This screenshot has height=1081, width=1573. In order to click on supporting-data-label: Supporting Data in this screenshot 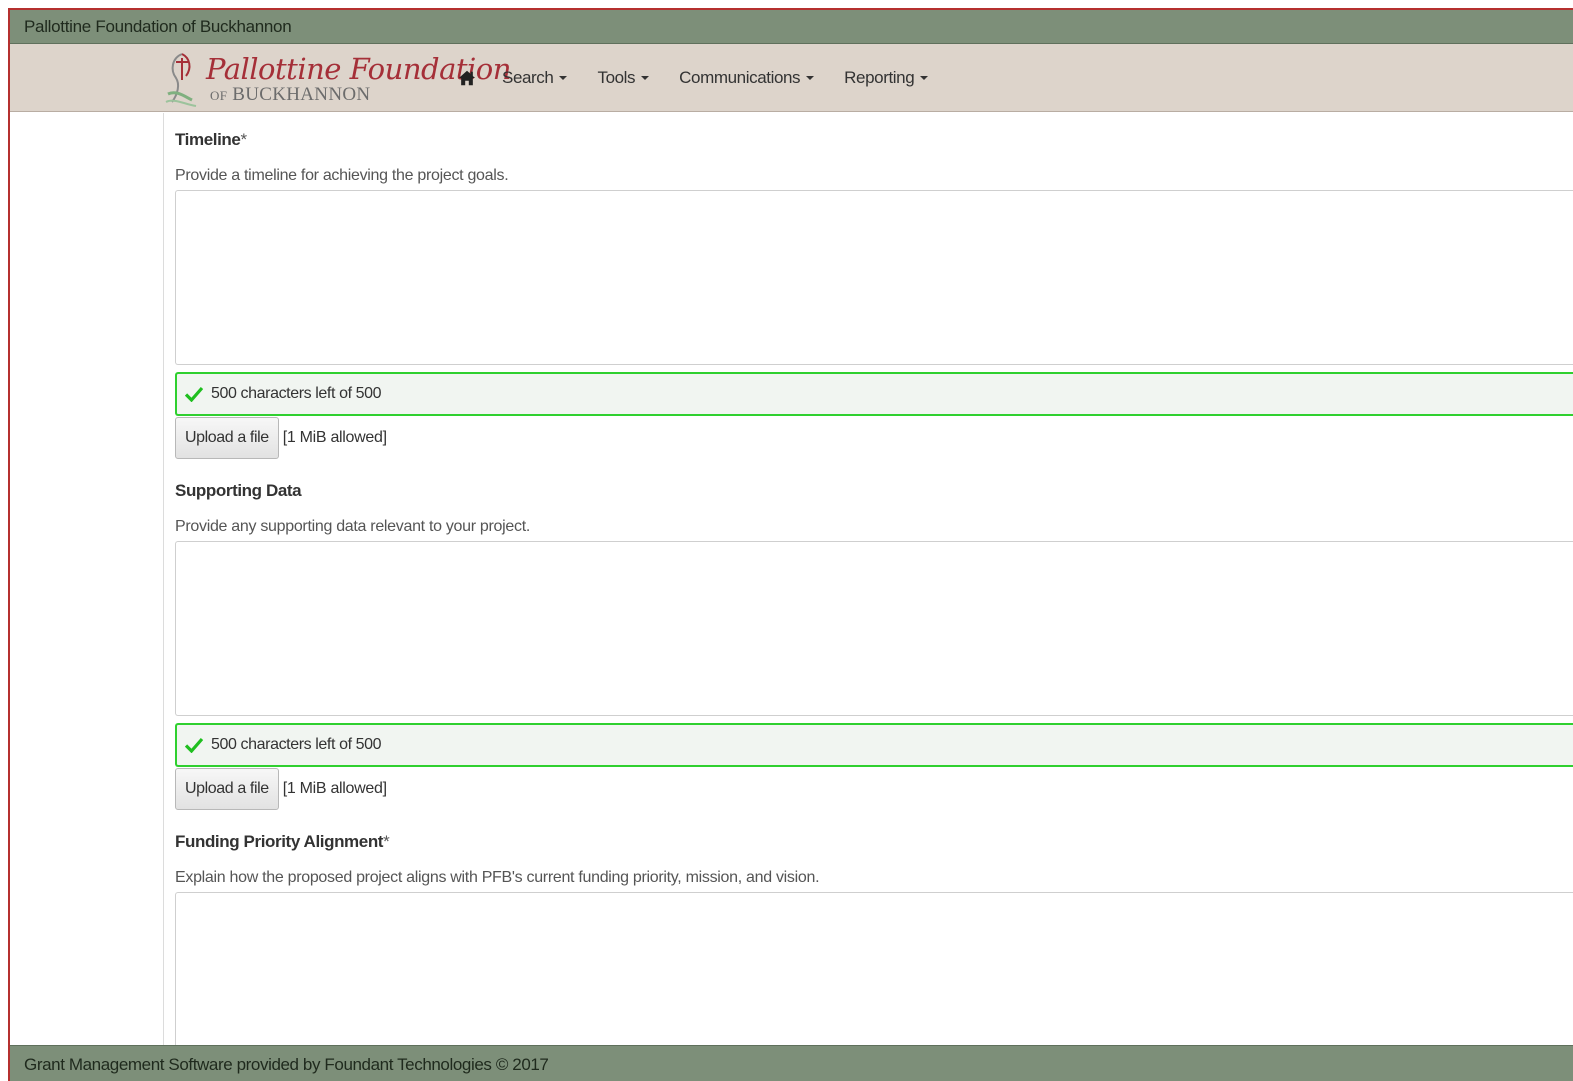, I will do `click(238, 490)`.